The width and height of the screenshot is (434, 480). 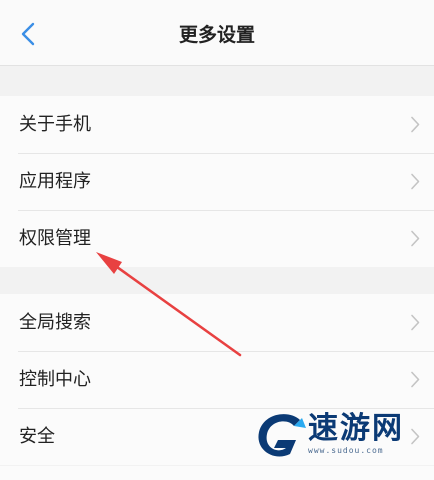 I want to click on list-item-control-center: 控制中心, so click(x=217, y=379).